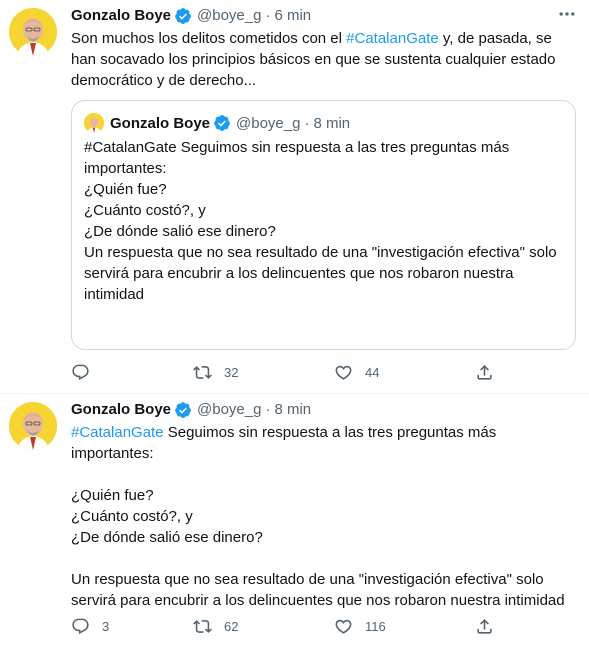 The height and width of the screenshot is (646, 589). What do you see at coordinates (292, 410) in the screenshot?
I see `timestamp: 8 min` at bounding box center [292, 410].